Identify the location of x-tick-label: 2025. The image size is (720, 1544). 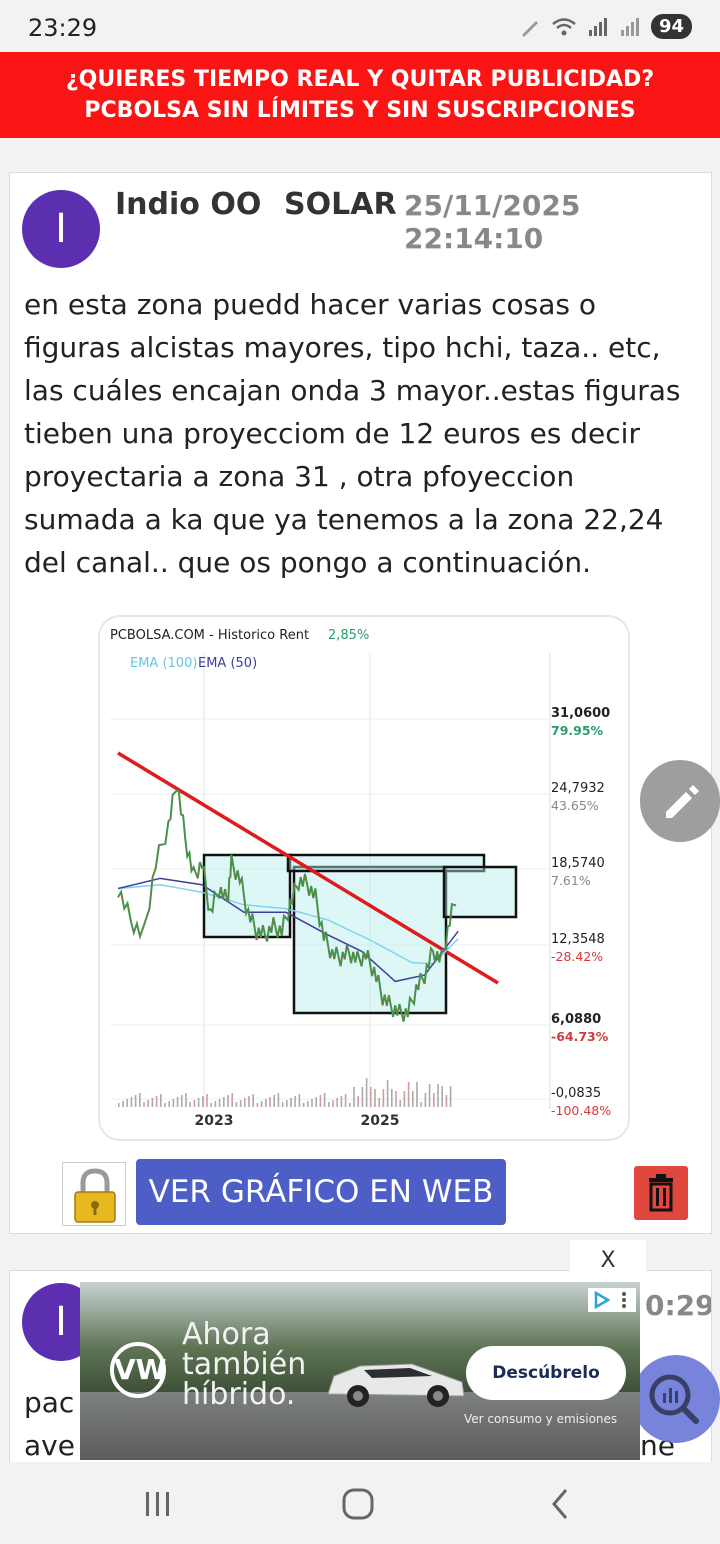
(380, 1121).